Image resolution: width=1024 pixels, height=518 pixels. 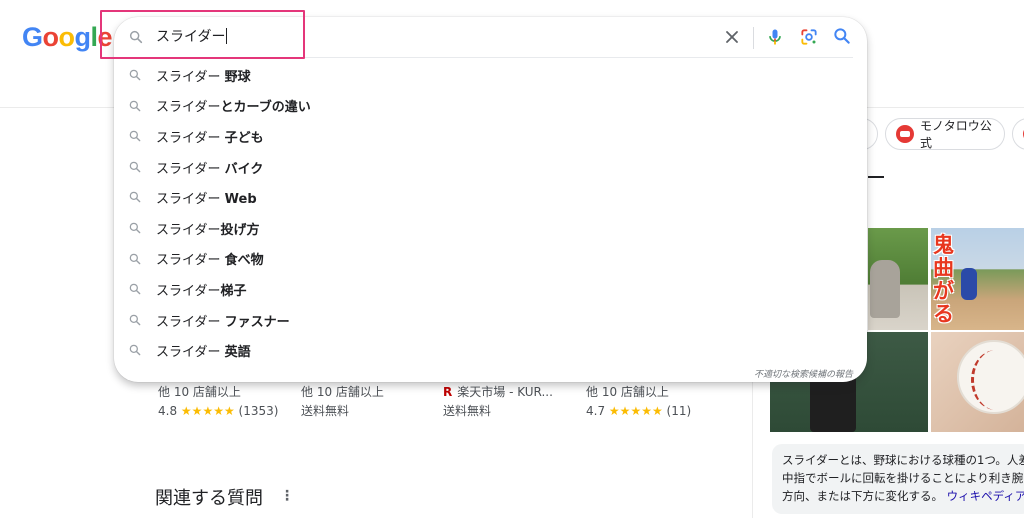 What do you see at coordinates (977, 279) in the screenshot?
I see `baseball-image: 鬼曲がる` at bounding box center [977, 279].